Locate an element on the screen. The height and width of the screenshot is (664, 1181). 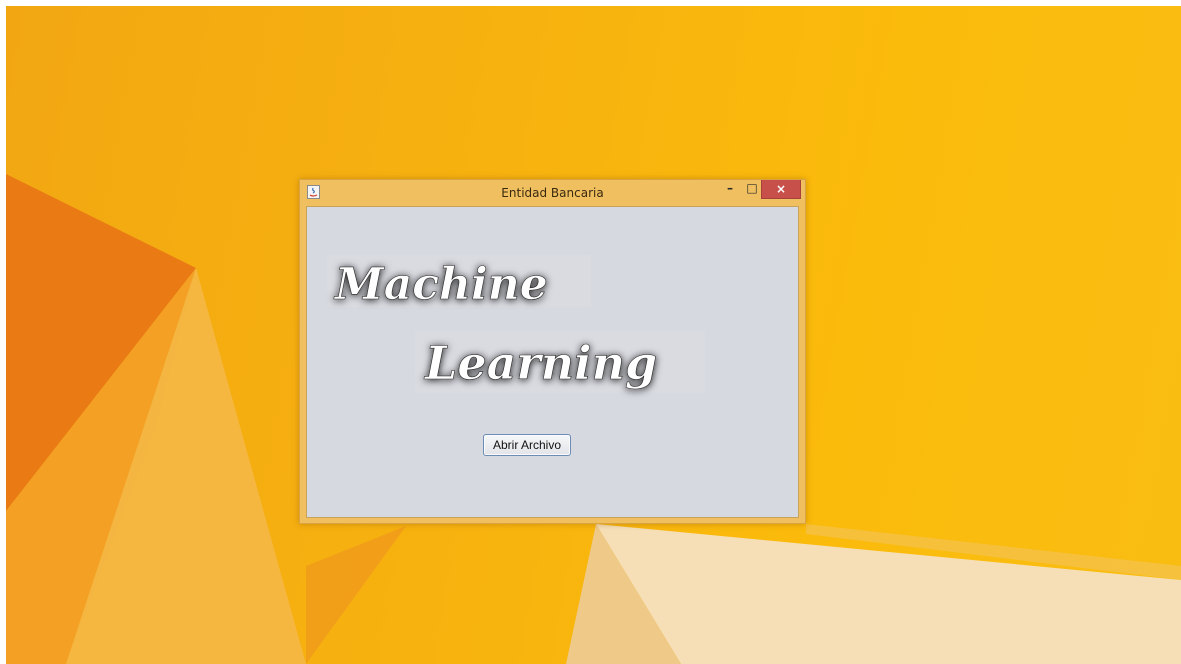
logo-line-learning: Learning is located at coordinates (540, 363).